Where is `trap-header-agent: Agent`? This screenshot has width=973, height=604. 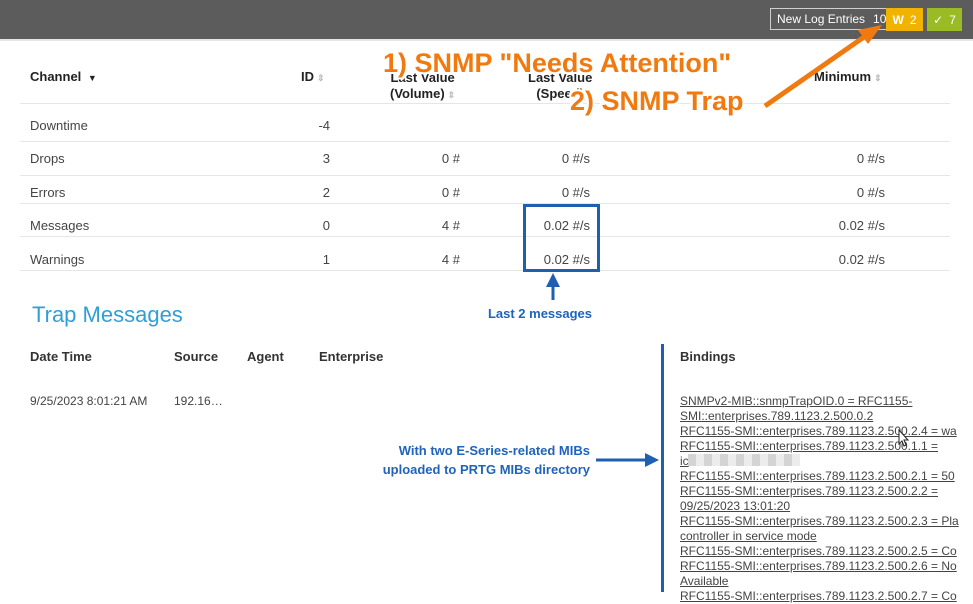 trap-header-agent: Agent is located at coordinates (265, 356).